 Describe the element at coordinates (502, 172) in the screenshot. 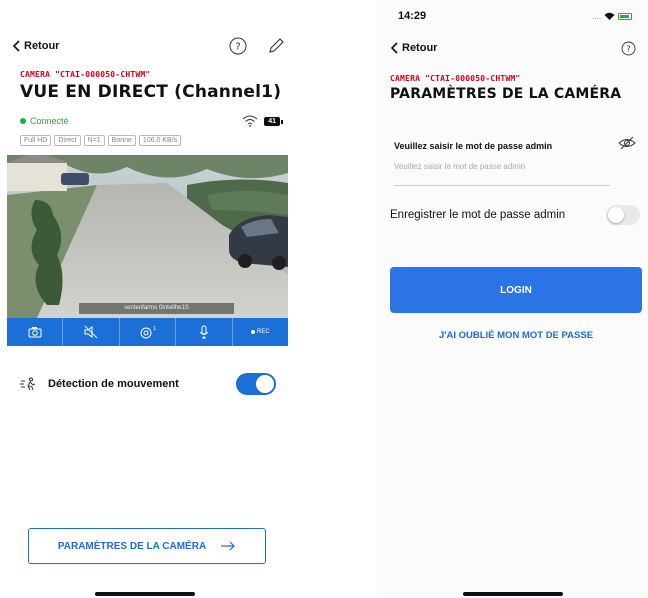

I see `password-input` at that location.